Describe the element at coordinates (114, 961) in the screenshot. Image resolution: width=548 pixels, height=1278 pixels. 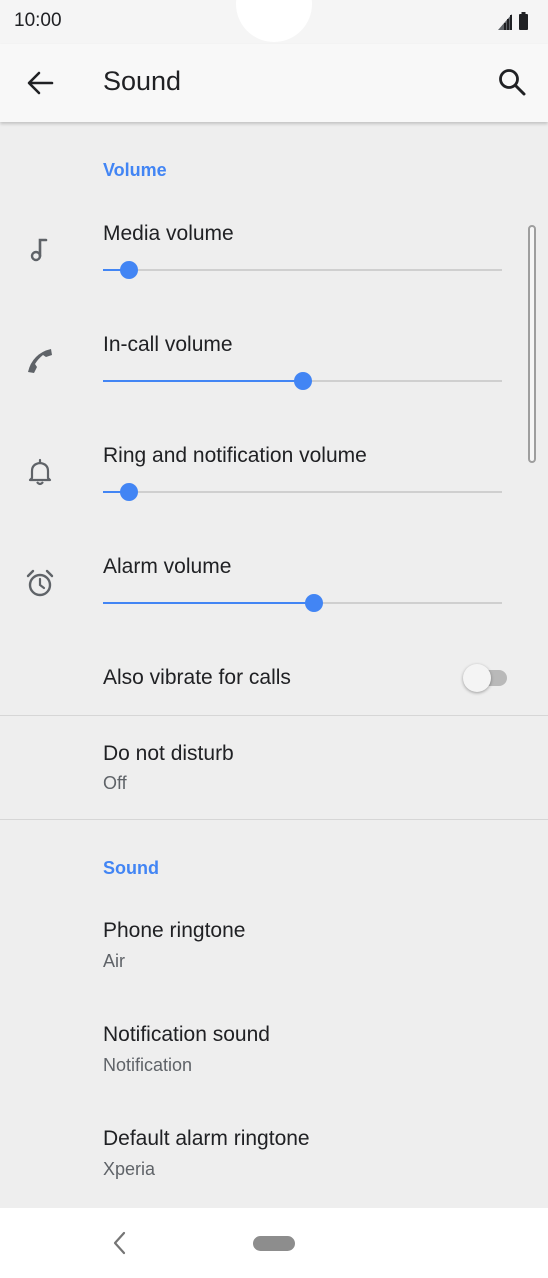
I see `phone-ringtone-value: Air` at that location.